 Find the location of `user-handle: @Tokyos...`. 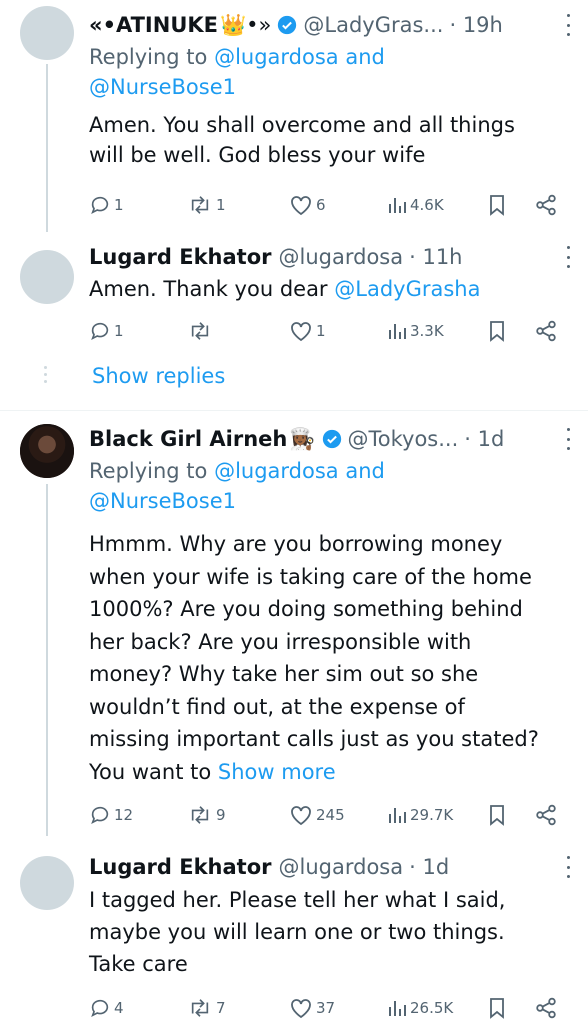

user-handle: @Tokyos... is located at coordinates (403, 439).